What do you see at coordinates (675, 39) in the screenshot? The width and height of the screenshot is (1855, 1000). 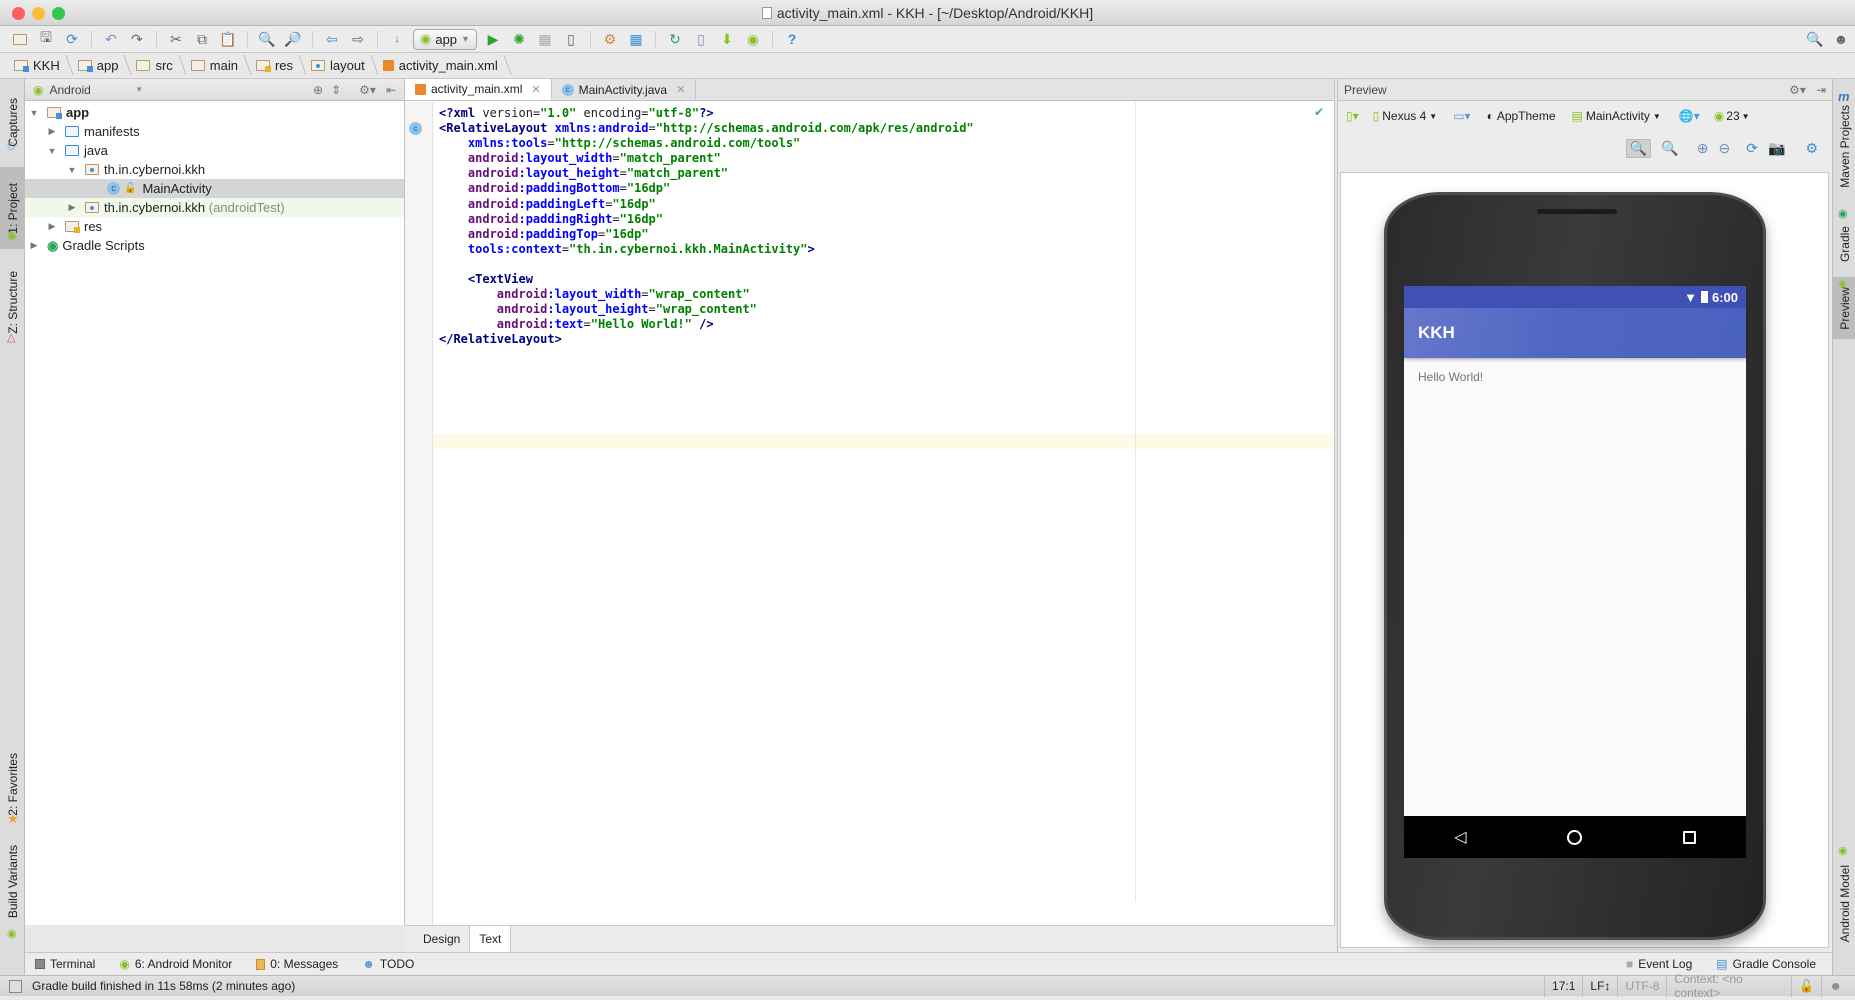 I see `sync-gradle-icon: ↻` at bounding box center [675, 39].